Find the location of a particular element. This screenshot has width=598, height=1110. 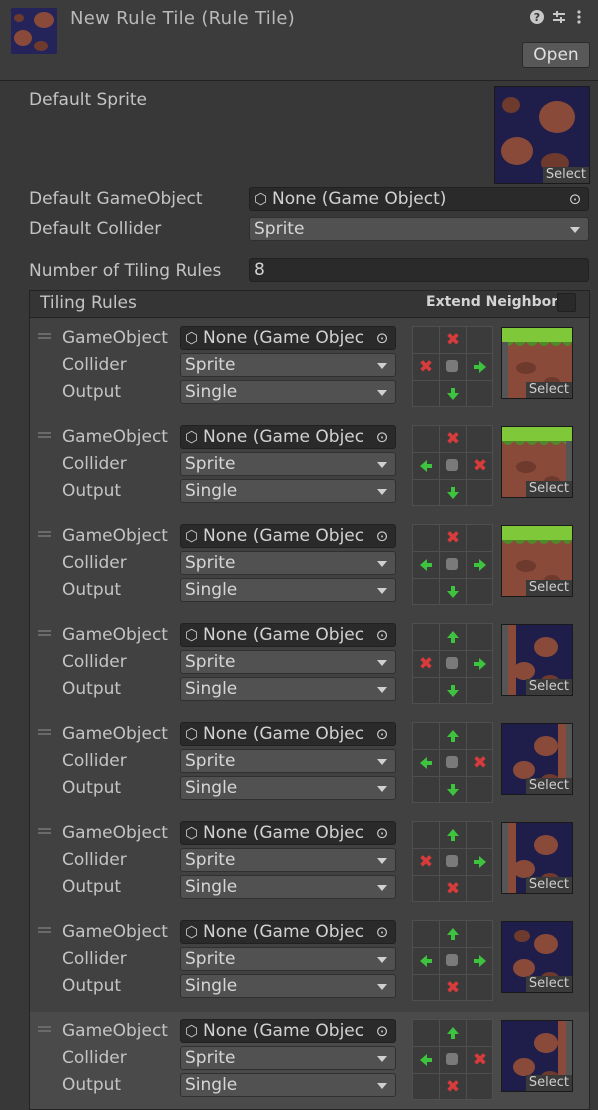

open-button: Open is located at coordinates (556, 55).